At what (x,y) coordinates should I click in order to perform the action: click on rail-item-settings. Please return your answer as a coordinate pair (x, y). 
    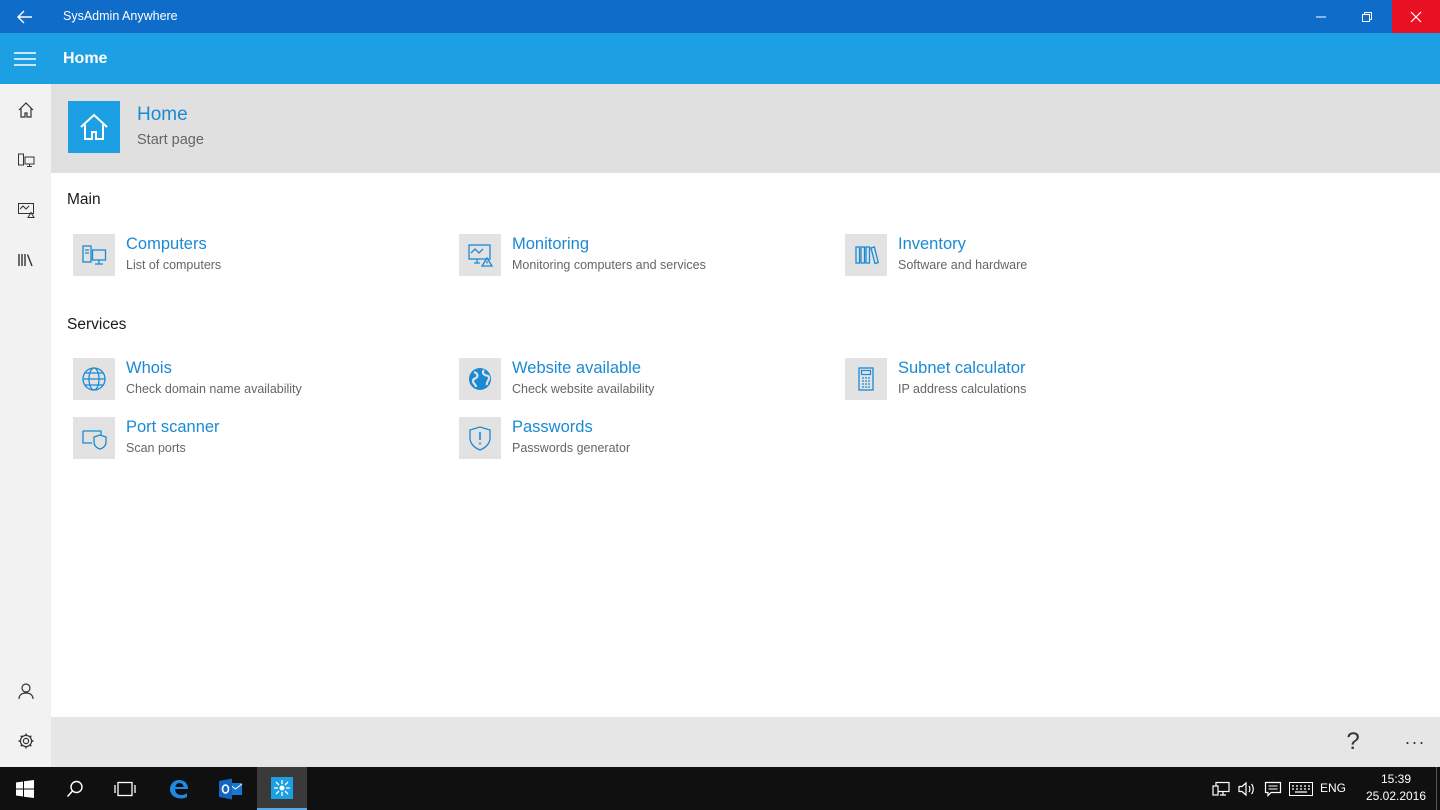
    Looking at the image, I should click on (25, 741).